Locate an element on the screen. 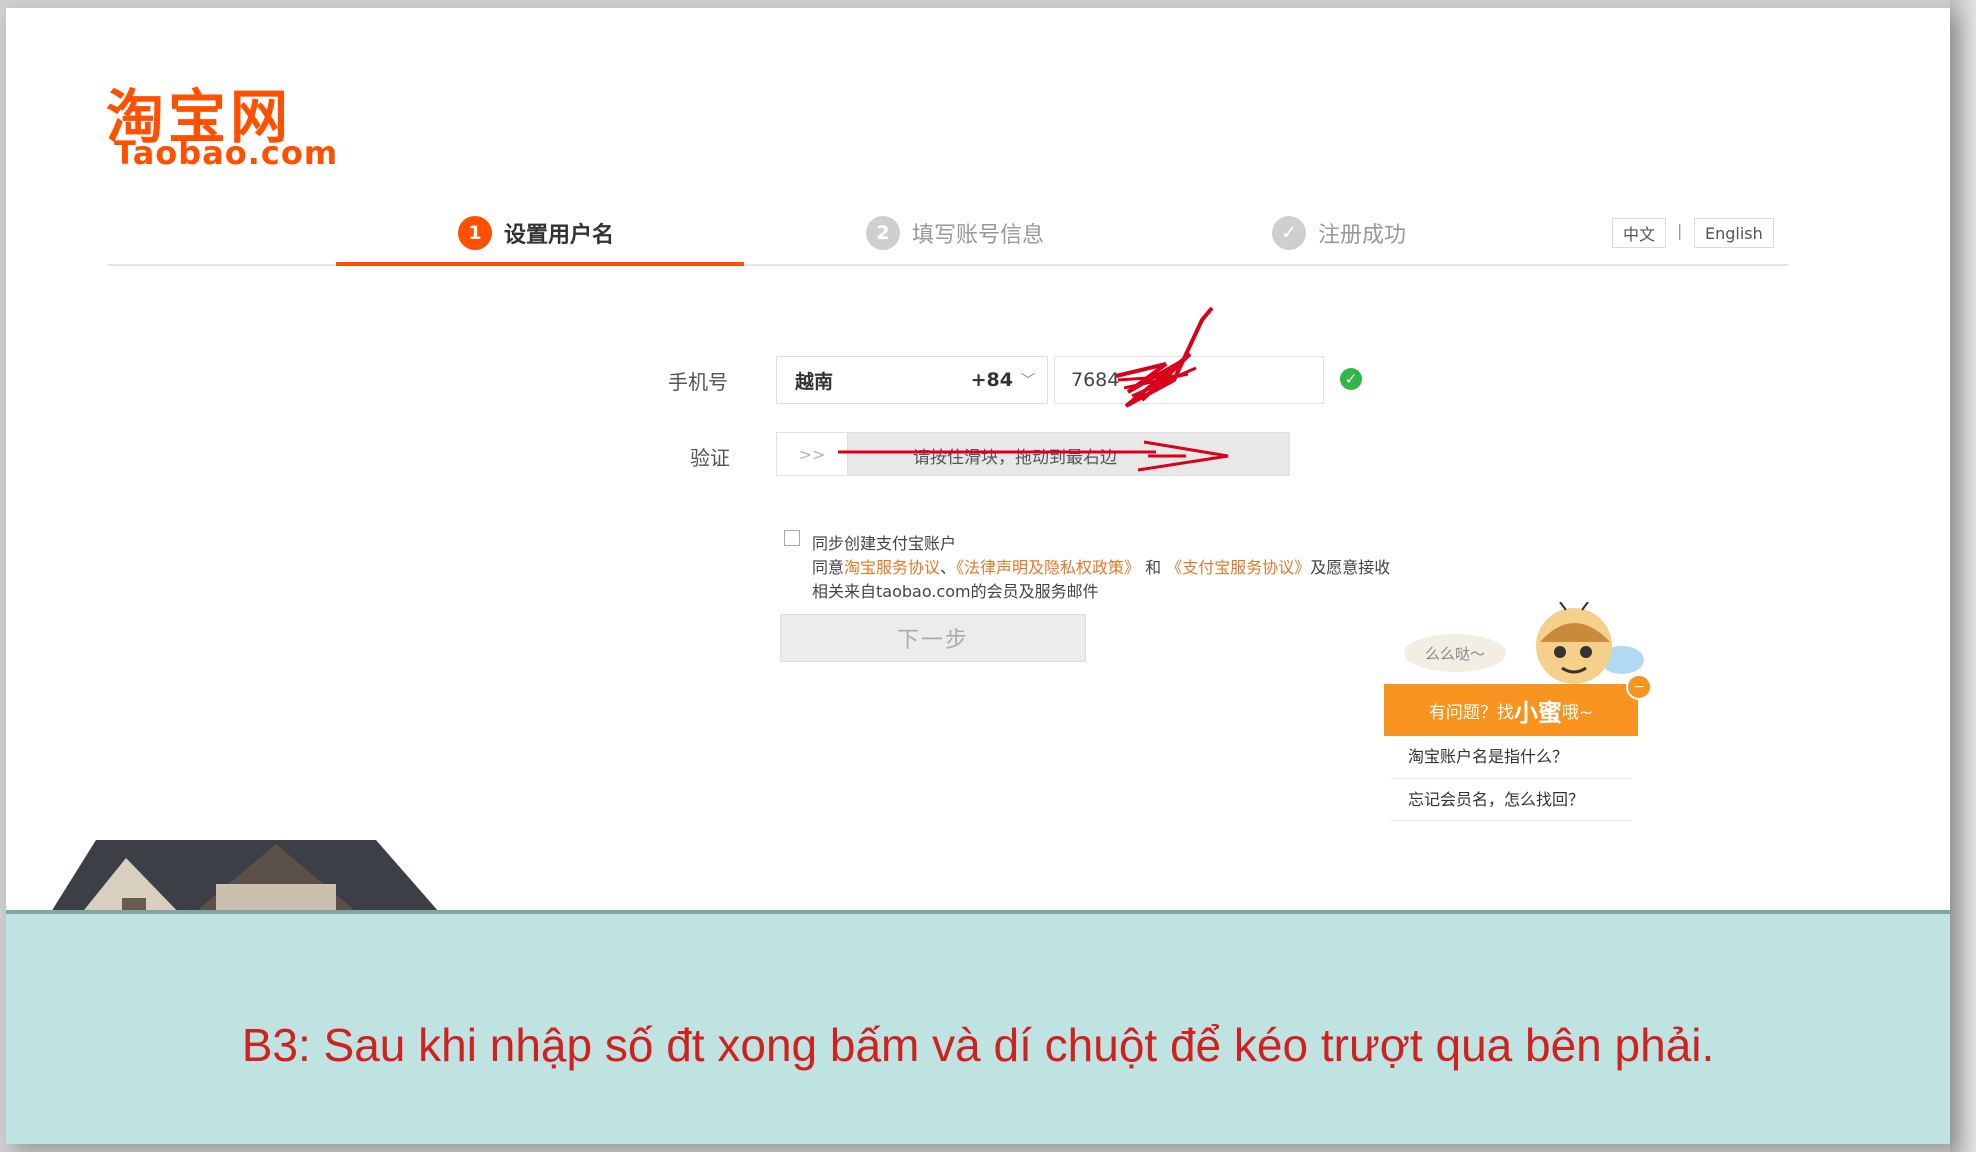 The width and height of the screenshot is (1976, 1152). helper-speech-bubble: 么么哒～ is located at coordinates (1455, 653).